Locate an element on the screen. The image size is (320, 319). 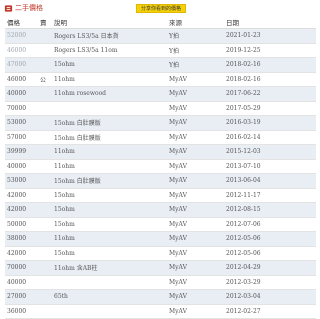
description-cell: 11ohm 含AB柱 is located at coordinates (109, 268).